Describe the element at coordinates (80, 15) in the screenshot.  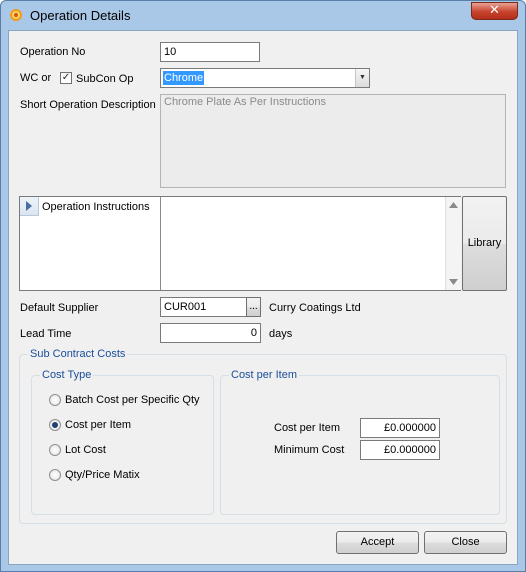
I see `window-title: Operation Details` at that location.